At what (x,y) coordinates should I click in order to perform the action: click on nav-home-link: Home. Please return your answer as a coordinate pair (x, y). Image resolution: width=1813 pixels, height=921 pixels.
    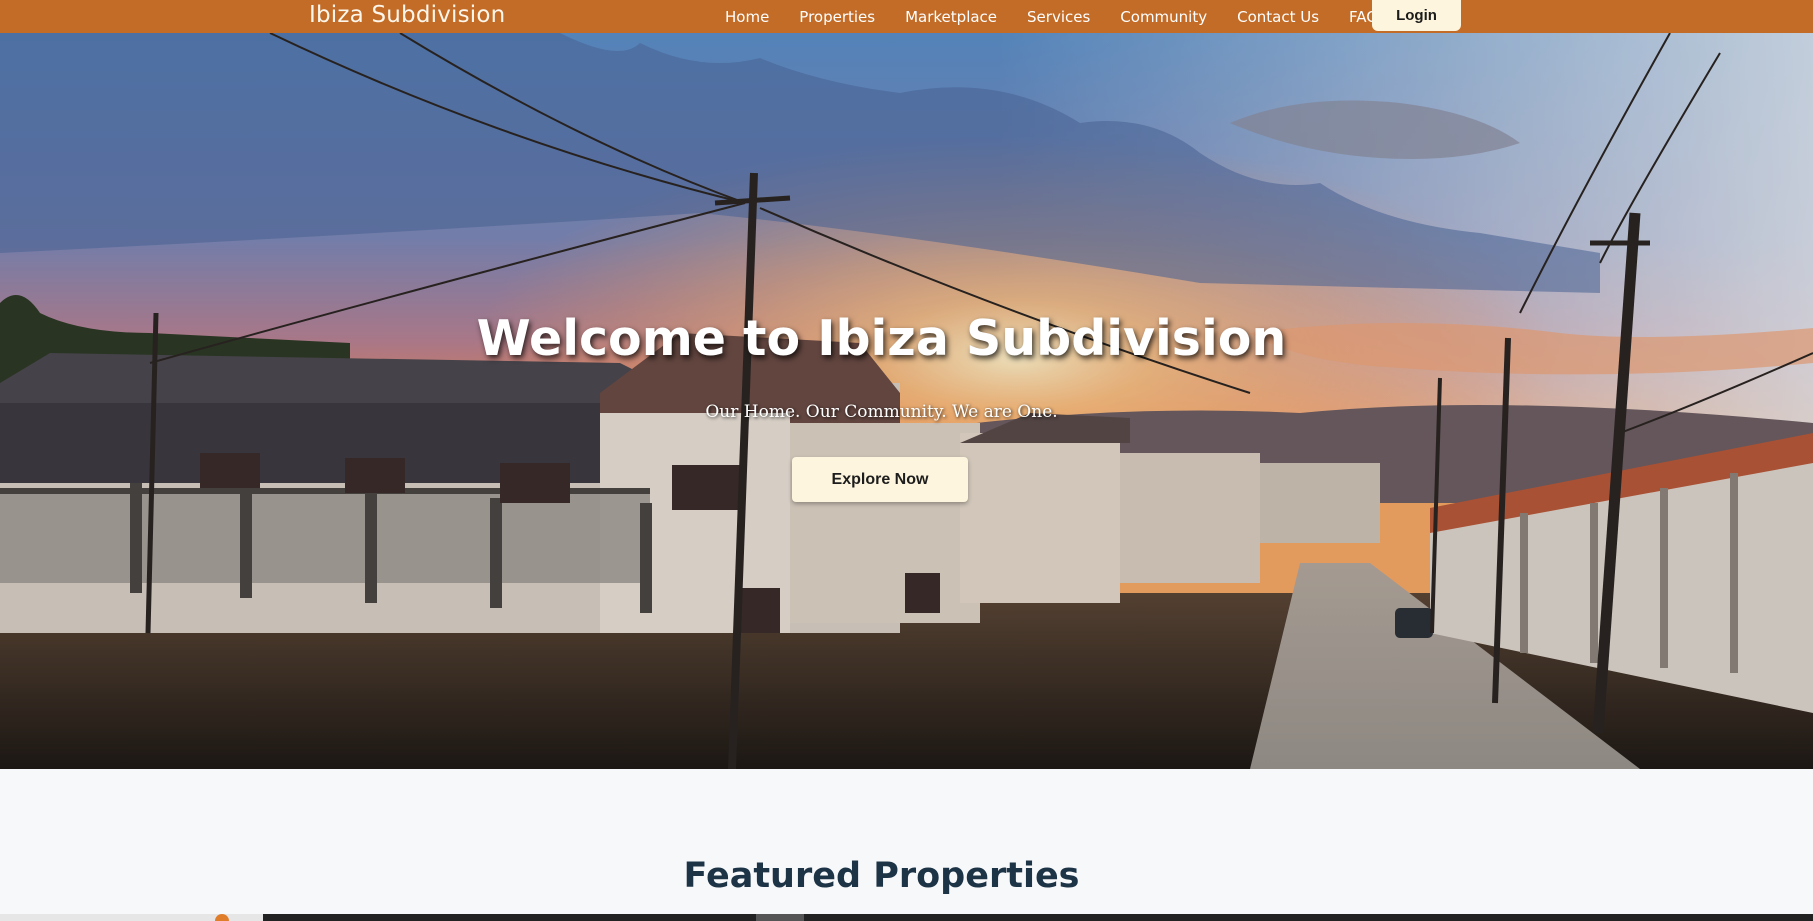
    Looking at the image, I should click on (747, 17).